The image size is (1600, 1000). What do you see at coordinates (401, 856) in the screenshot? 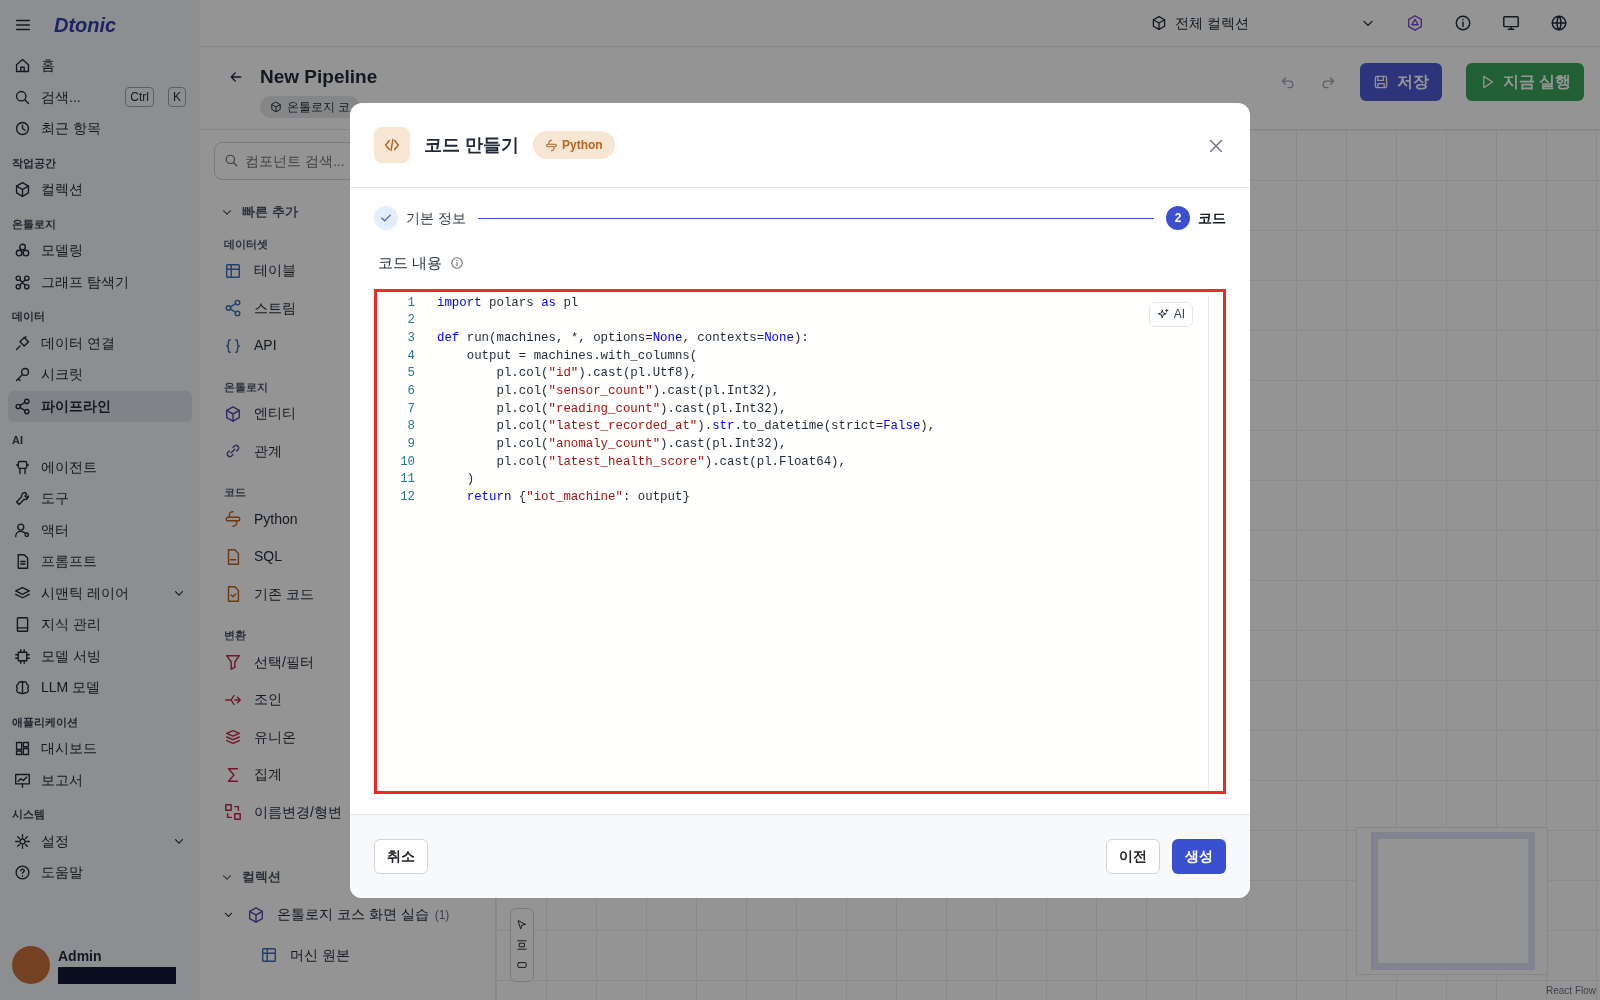
I see `cancel-button: 취소` at bounding box center [401, 856].